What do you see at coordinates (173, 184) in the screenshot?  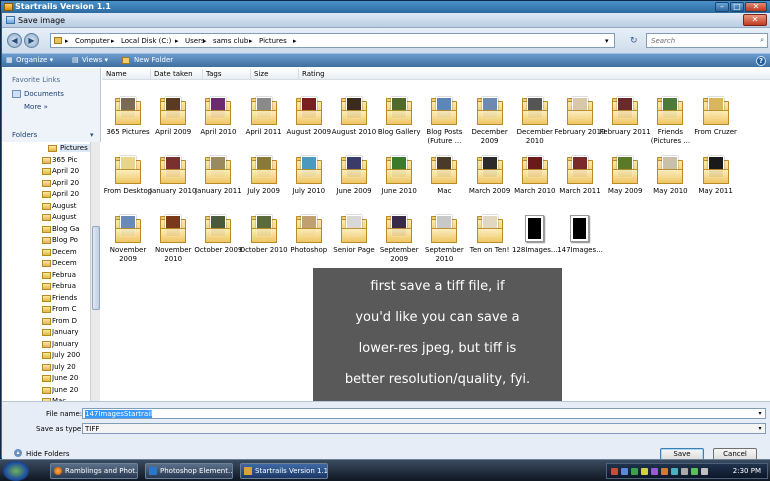 I see `folder-item: January 2010` at bounding box center [173, 184].